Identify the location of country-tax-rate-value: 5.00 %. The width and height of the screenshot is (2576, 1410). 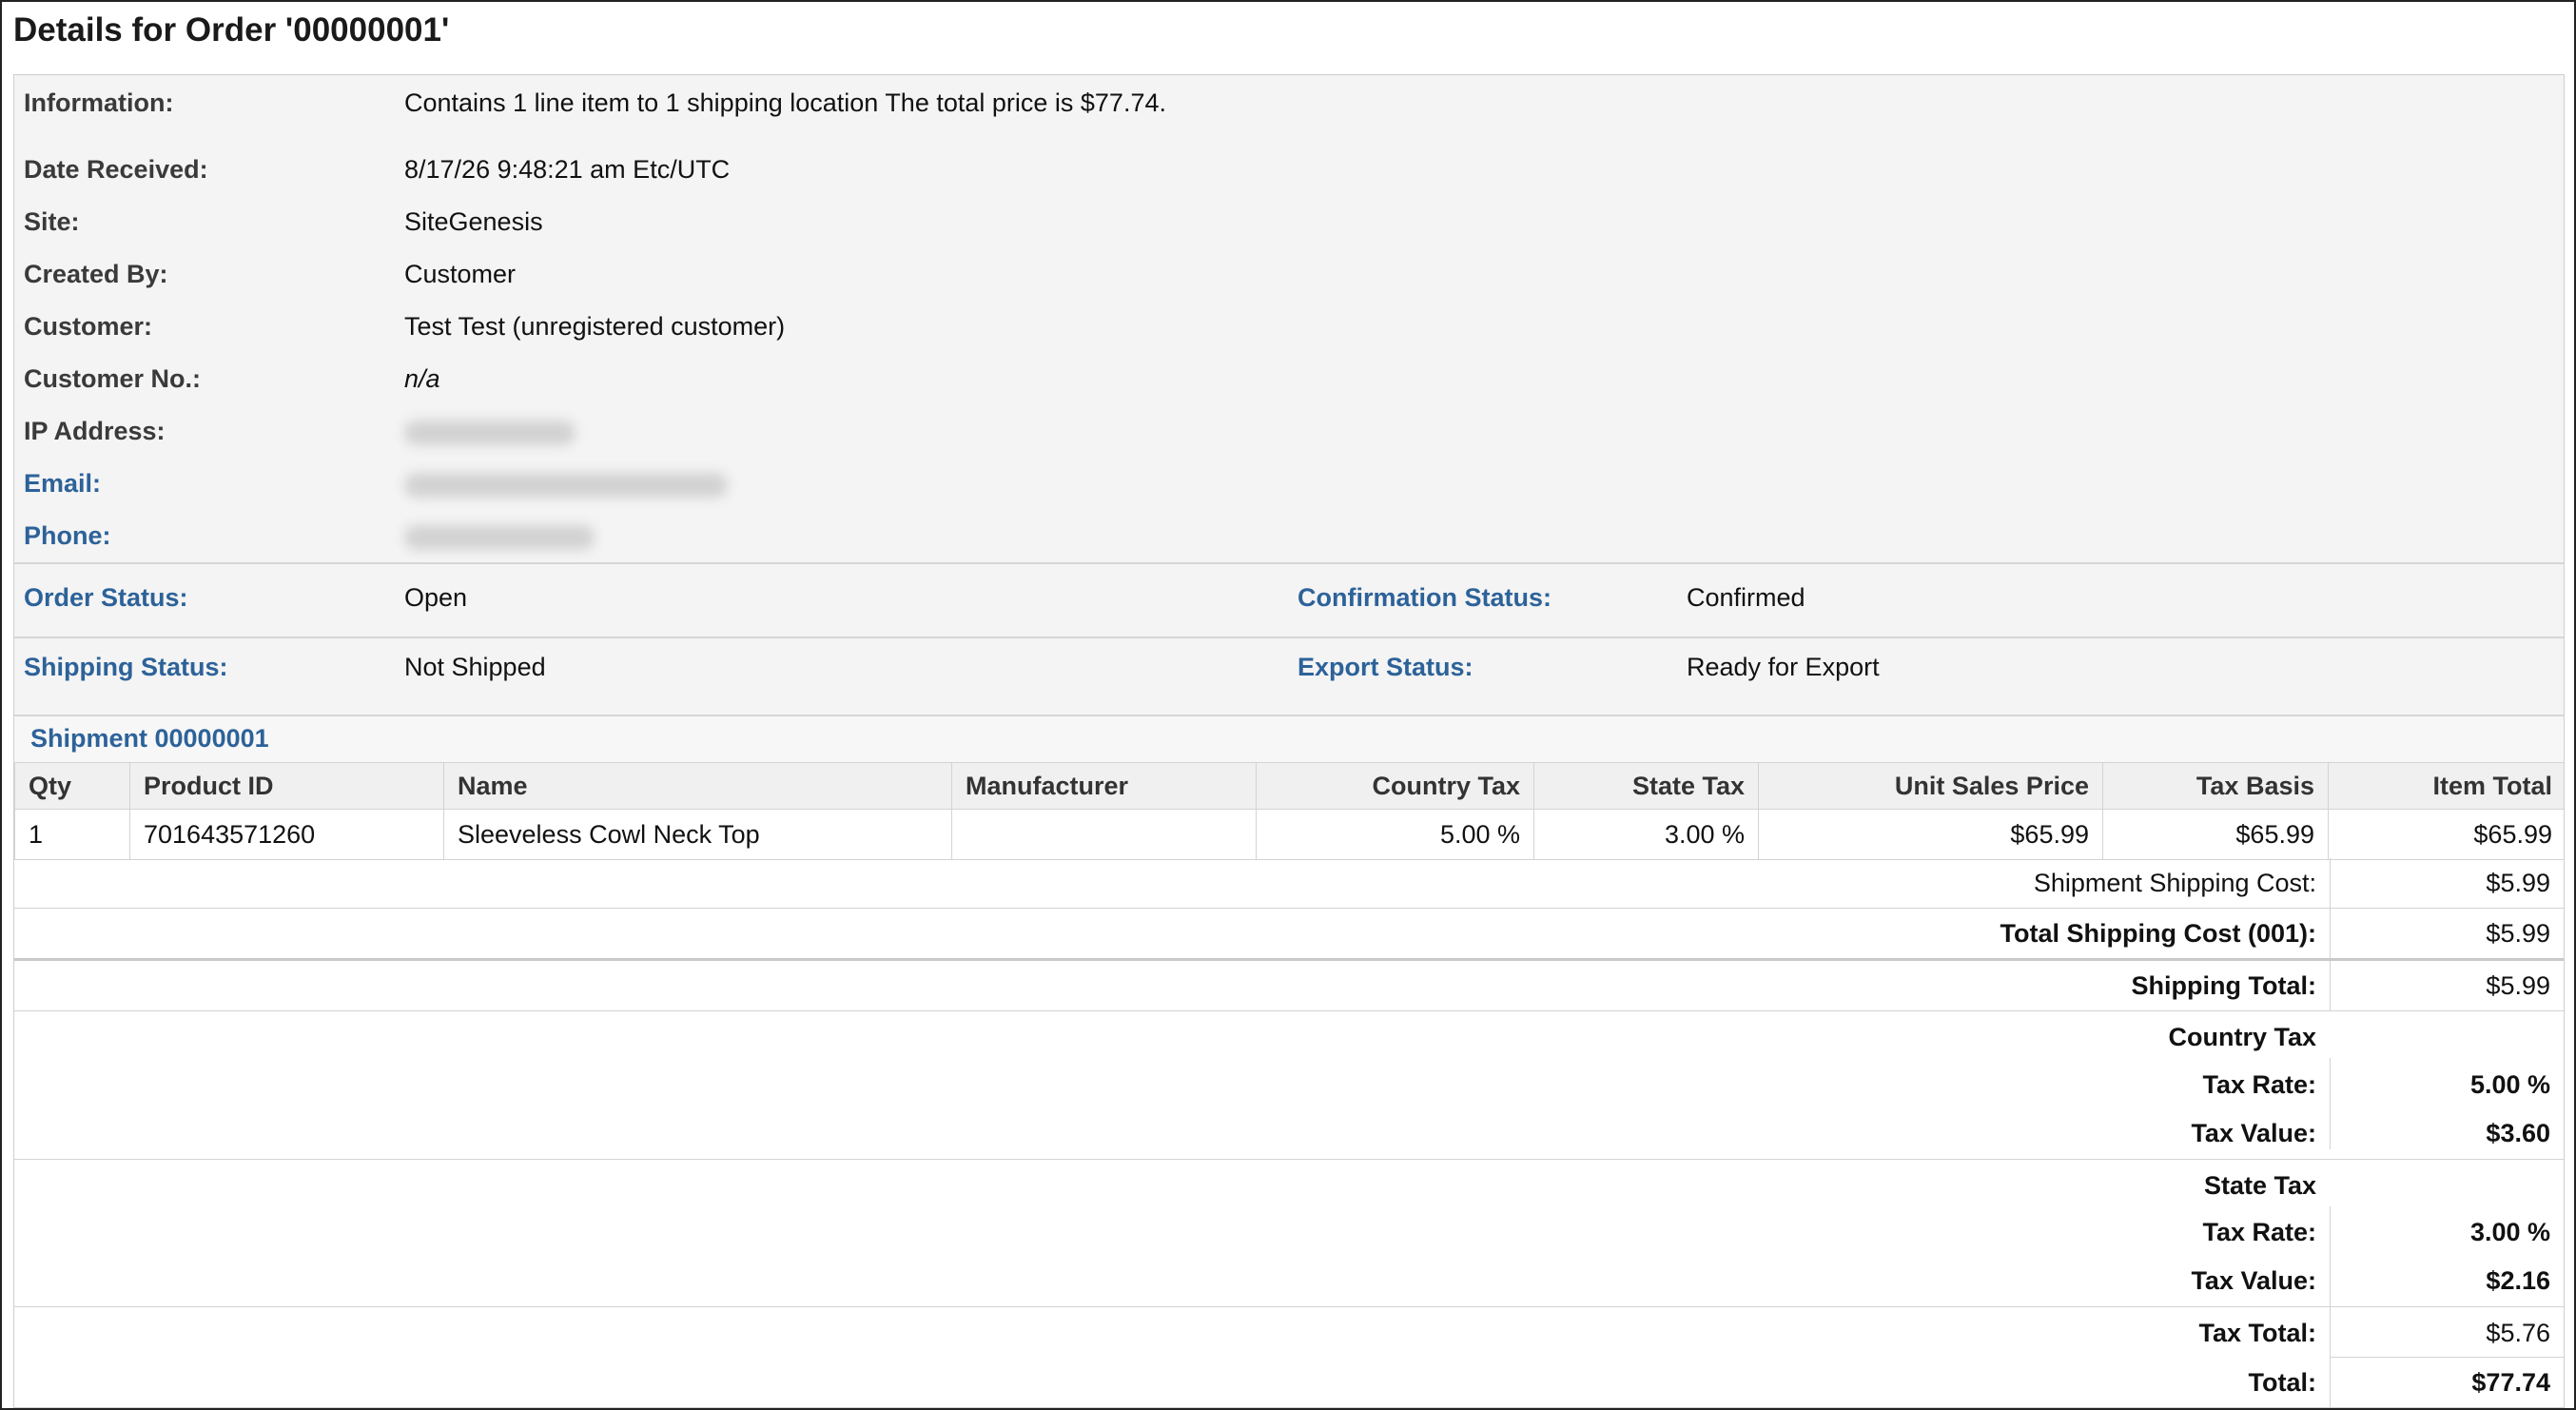
(2510, 1084).